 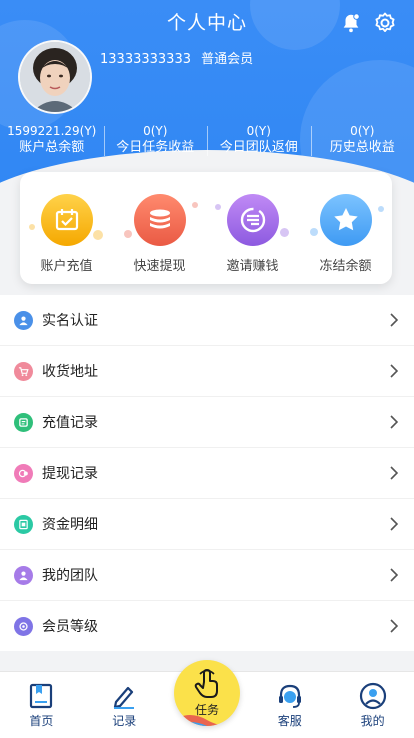 I want to click on share-money-icon, so click(x=253, y=220).